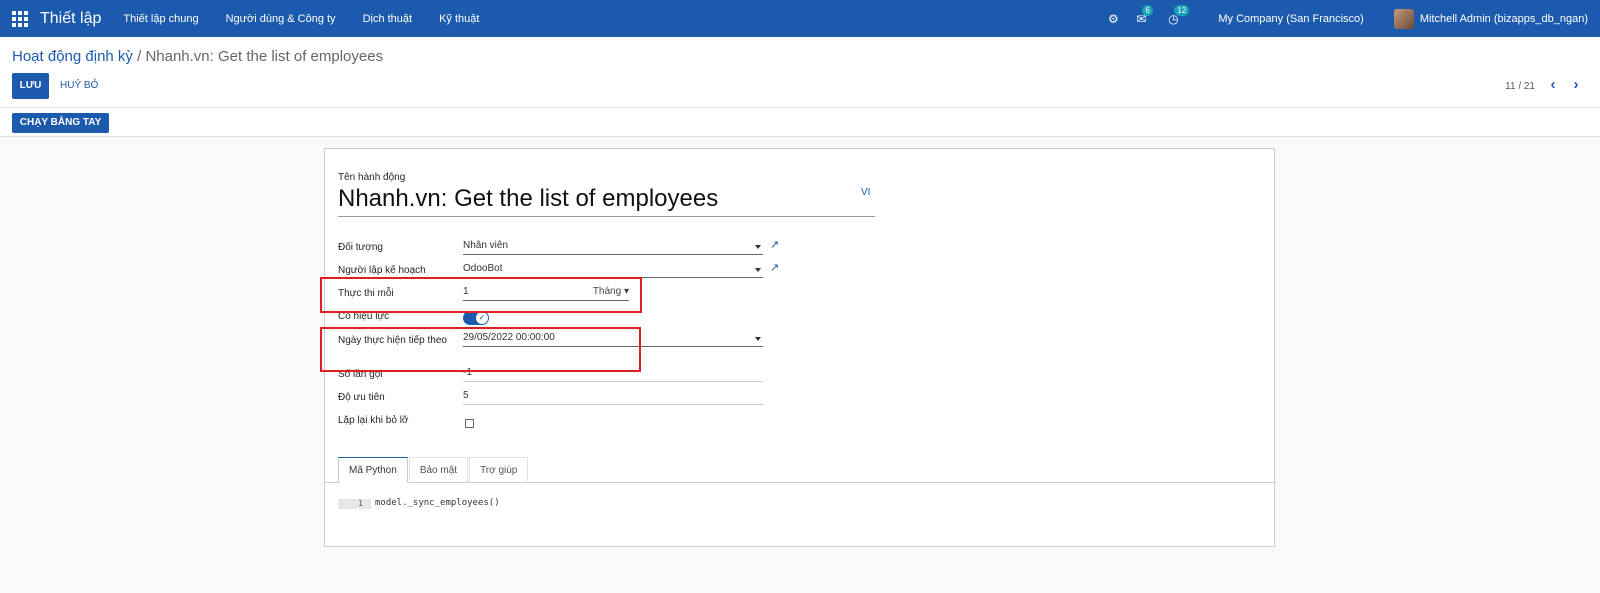 The width and height of the screenshot is (1600, 593). What do you see at coordinates (281, 19) in the screenshot?
I see `menu-users-companies: Người dùng & Công ty` at bounding box center [281, 19].